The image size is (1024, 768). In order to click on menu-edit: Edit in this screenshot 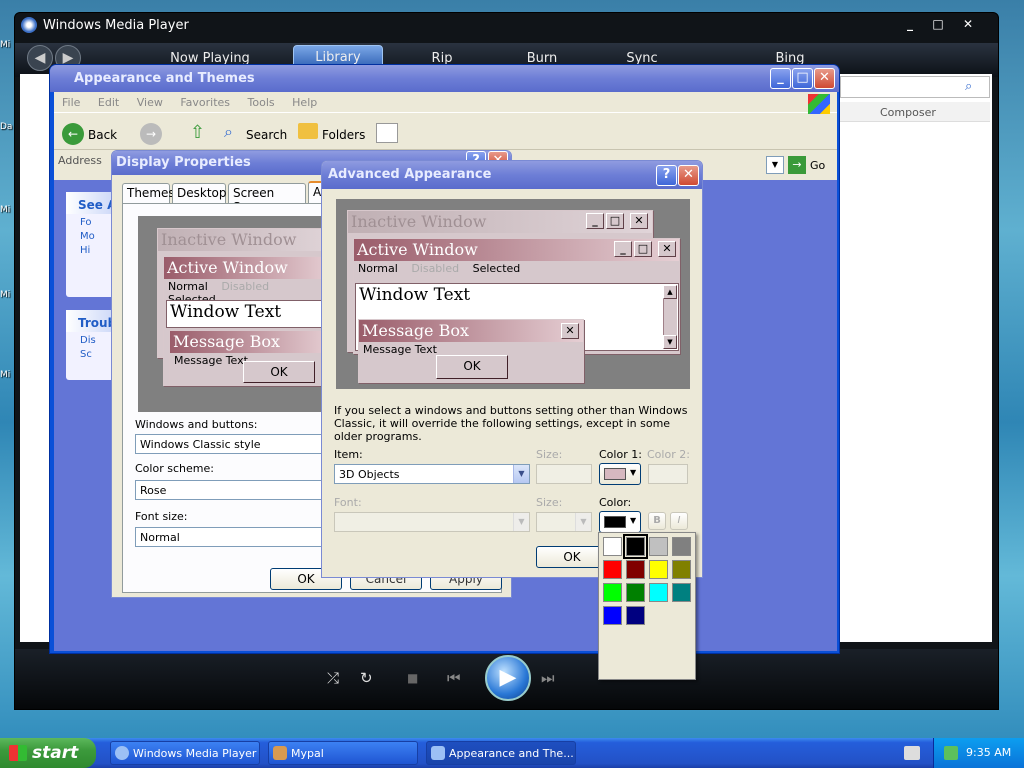, I will do `click(108, 102)`.